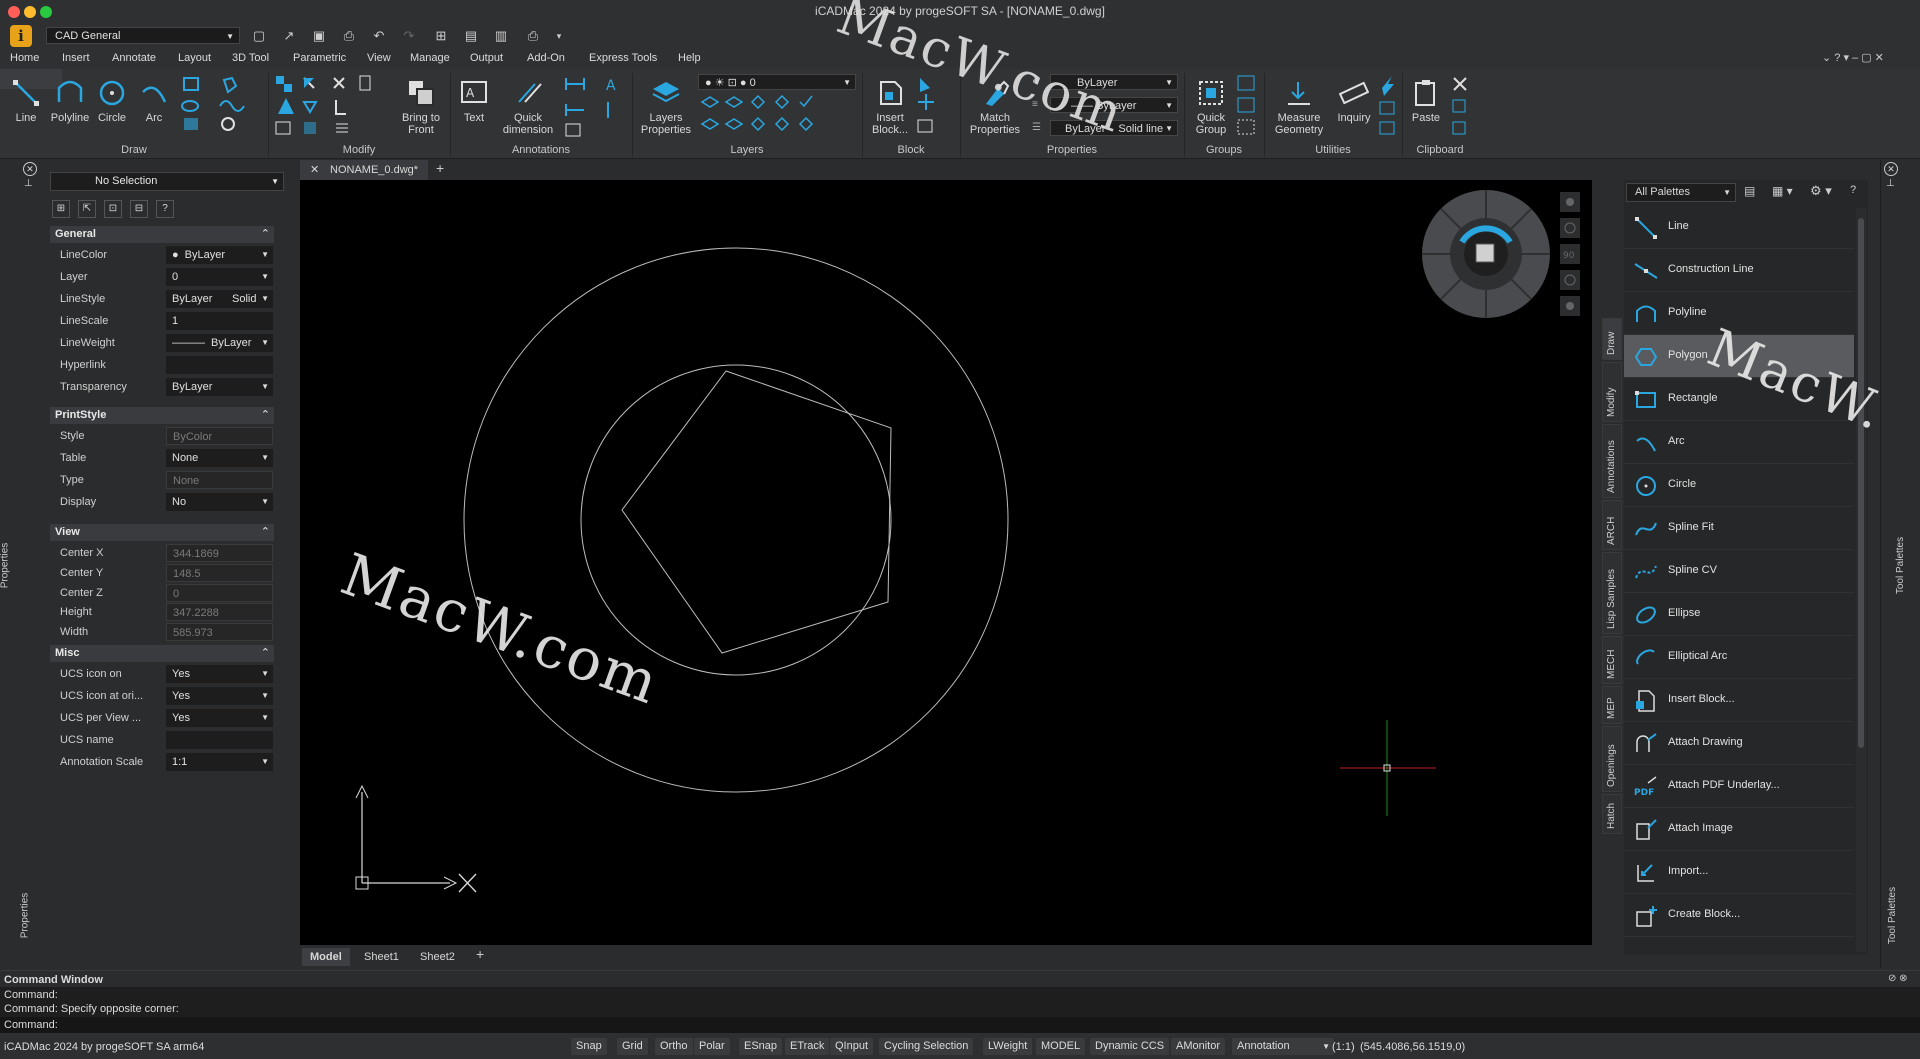 The width and height of the screenshot is (1920, 1059). What do you see at coordinates (712, 1046) in the screenshot?
I see `status-toggle-polar: Polar` at bounding box center [712, 1046].